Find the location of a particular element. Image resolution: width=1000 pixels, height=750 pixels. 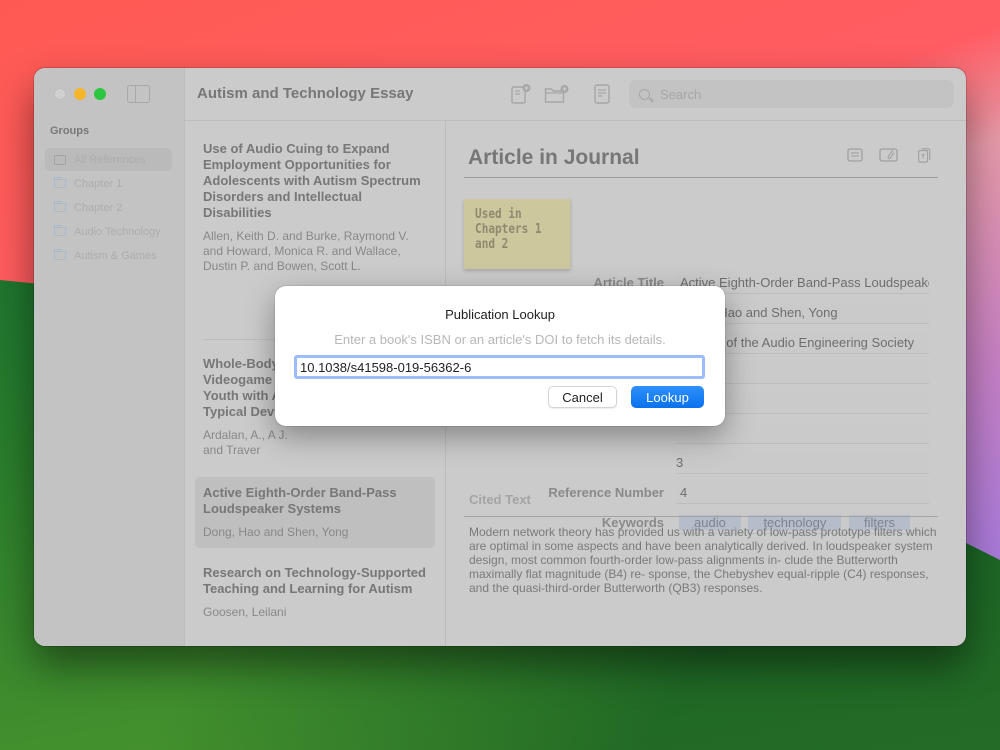

sidebar-item-audio-technology: Audio Technology is located at coordinates (108, 231).